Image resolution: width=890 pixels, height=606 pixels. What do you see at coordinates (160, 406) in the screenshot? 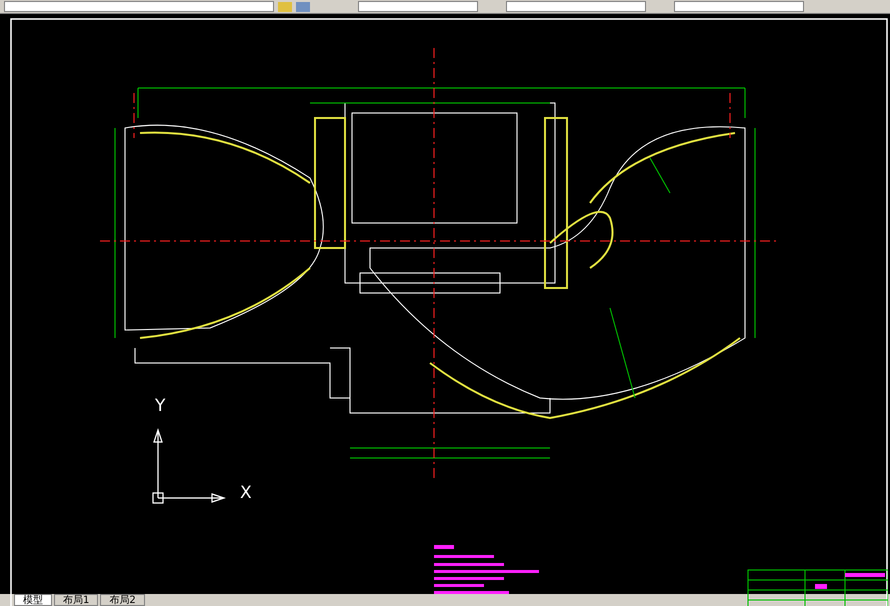
I see `axis-label: Y` at bounding box center [160, 406].